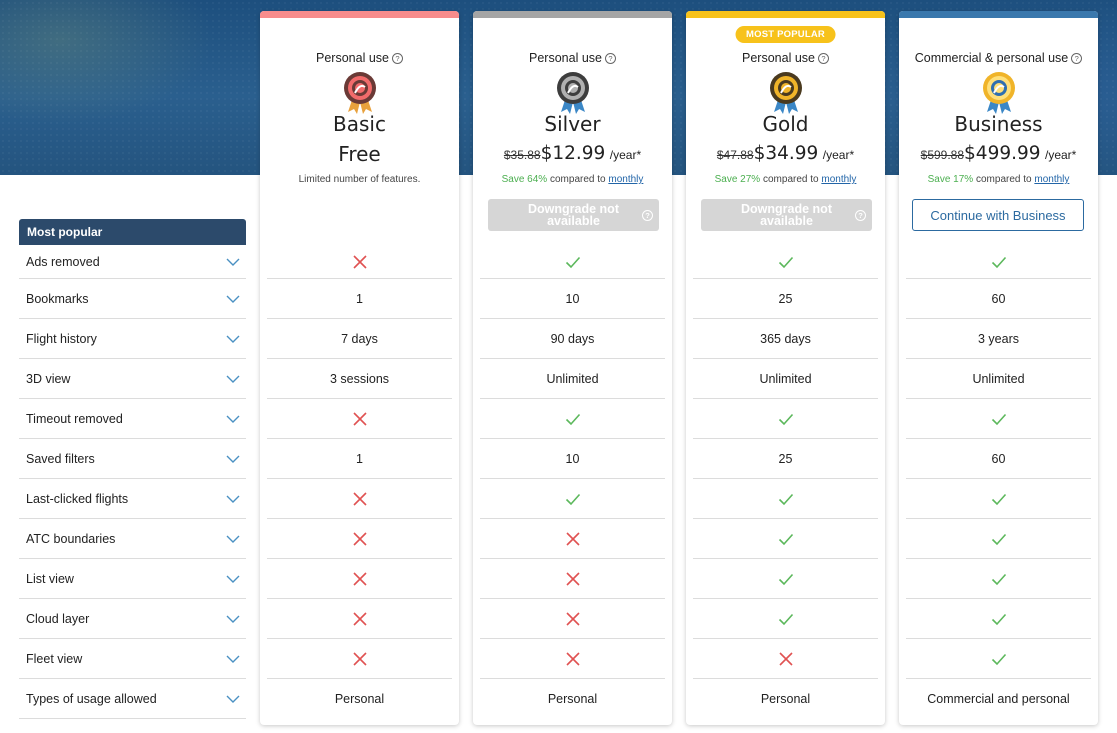 The image size is (1117, 733). I want to click on feature-value: 7 days, so click(359, 339).